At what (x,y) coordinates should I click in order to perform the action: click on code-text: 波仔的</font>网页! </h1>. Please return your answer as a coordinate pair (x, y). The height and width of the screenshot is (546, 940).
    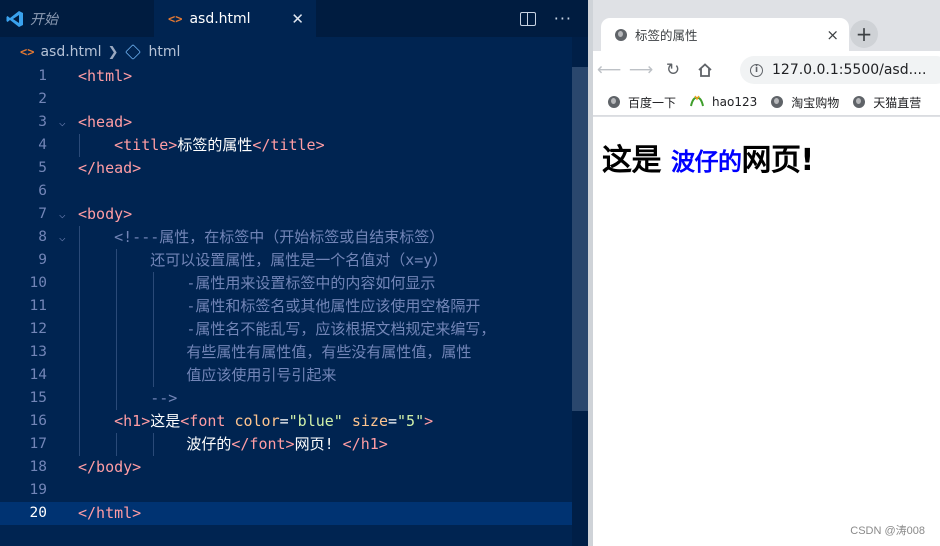
    Looking at the image, I should click on (232, 444).